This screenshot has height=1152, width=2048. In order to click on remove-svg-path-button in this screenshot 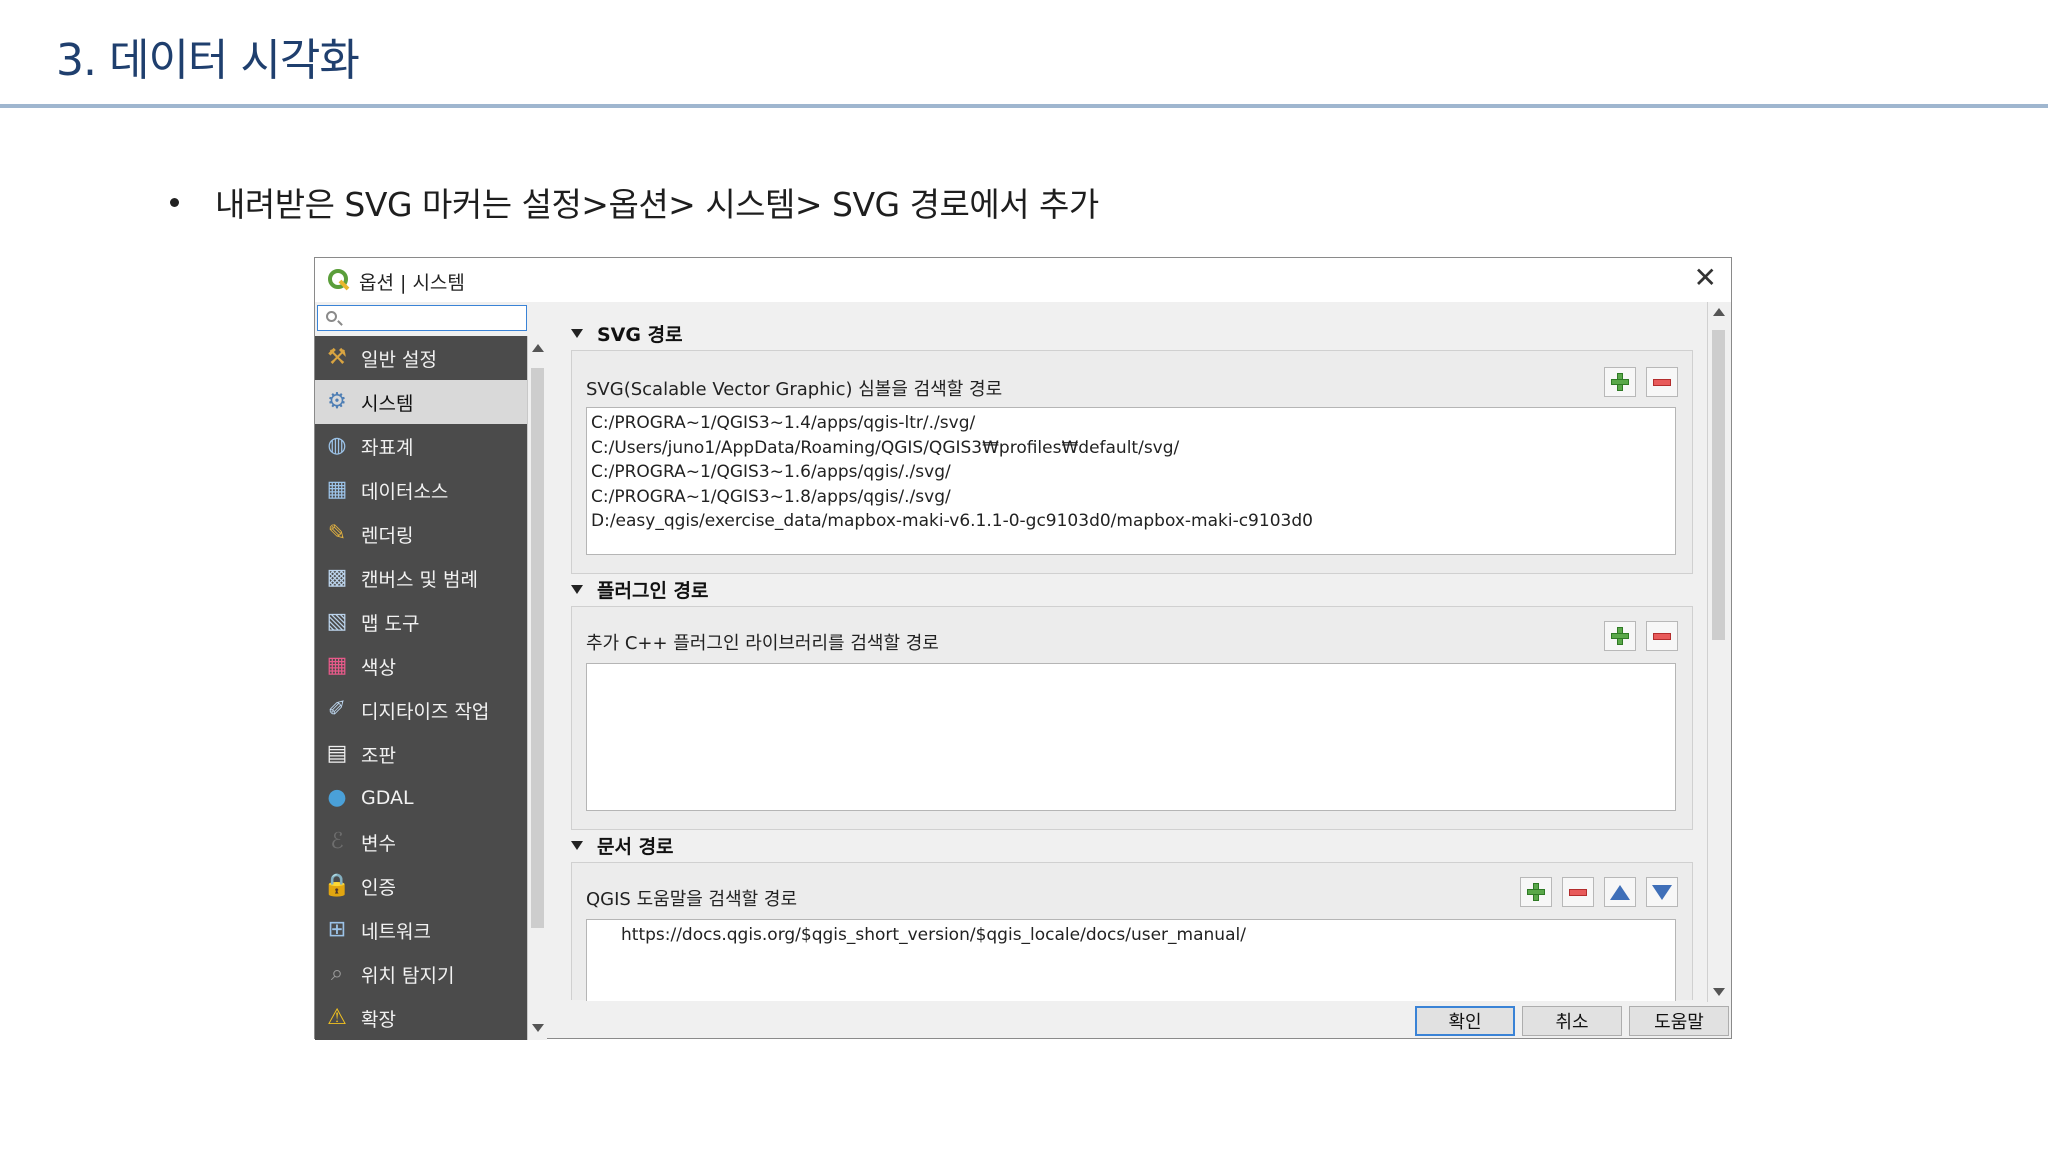, I will do `click(1662, 382)`.